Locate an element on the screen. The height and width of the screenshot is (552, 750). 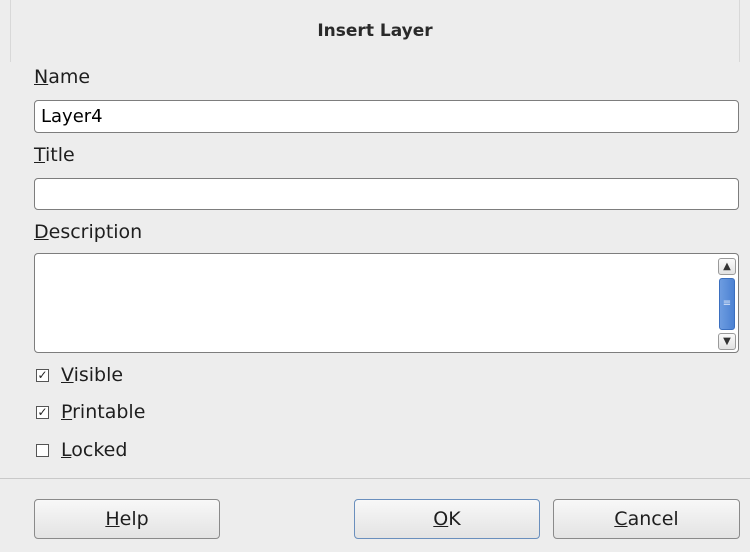
locked-checkbox: Locked is located at coordinates (81, 450).